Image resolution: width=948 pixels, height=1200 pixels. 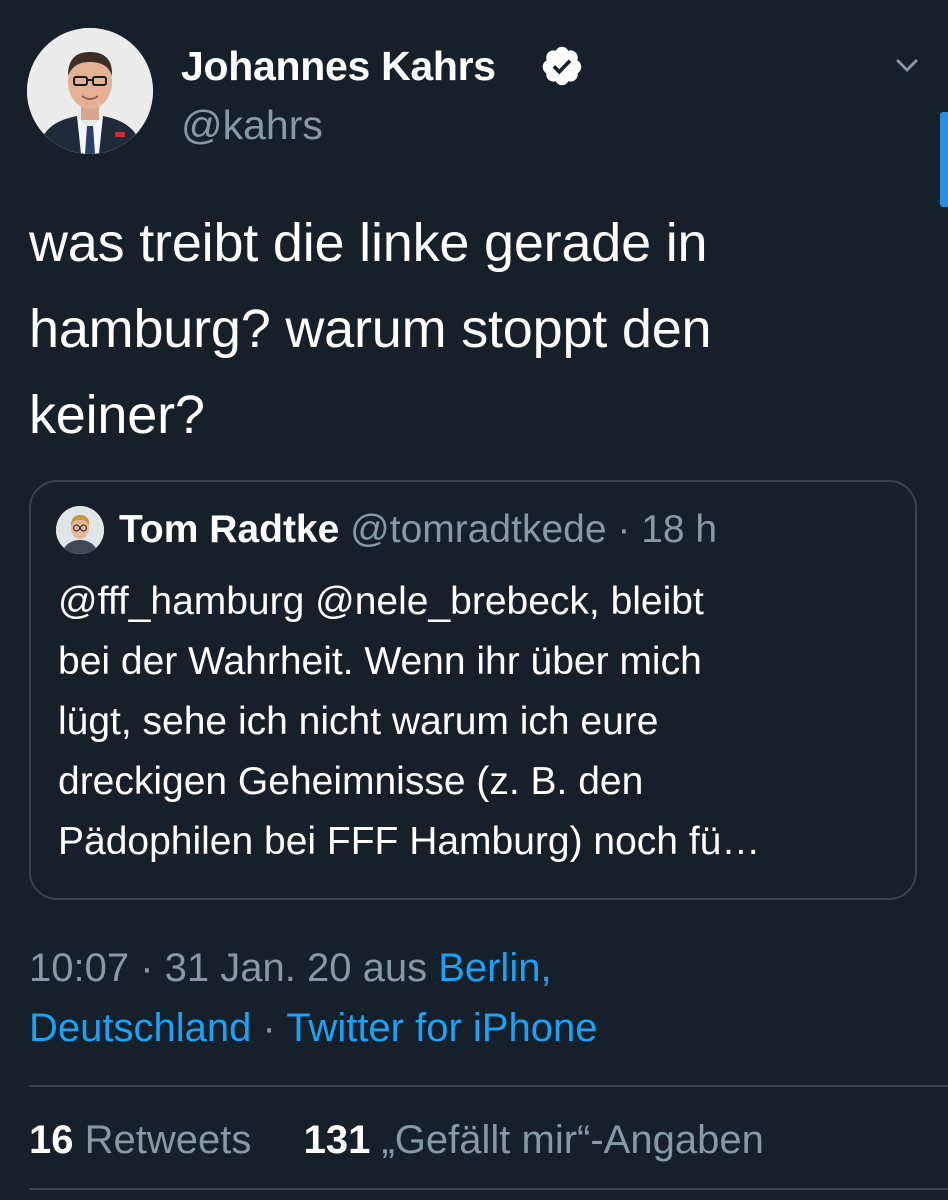 What do you see at coordinates (488, 1086) in the screenshot?
I see `divider` at bounding box center [488, 1086].